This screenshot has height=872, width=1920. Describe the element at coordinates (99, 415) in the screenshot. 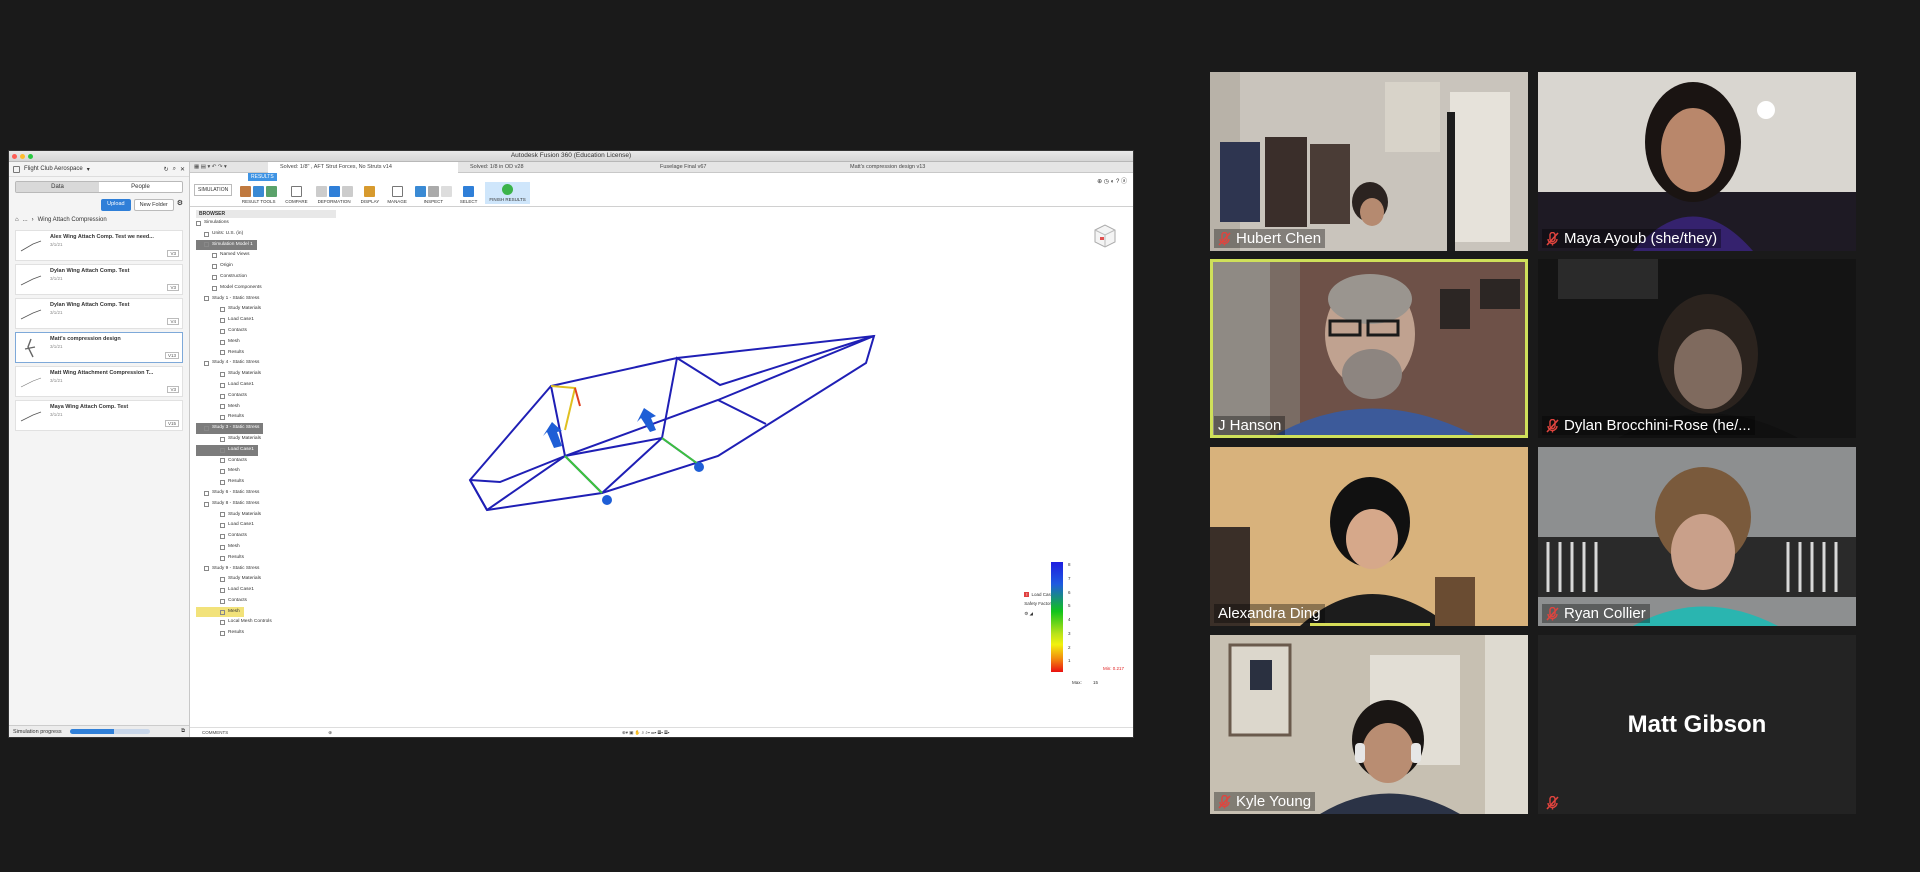

I see `file-item: Maya Wing Attach Comp. Test 3/1/21 V15` at that location.